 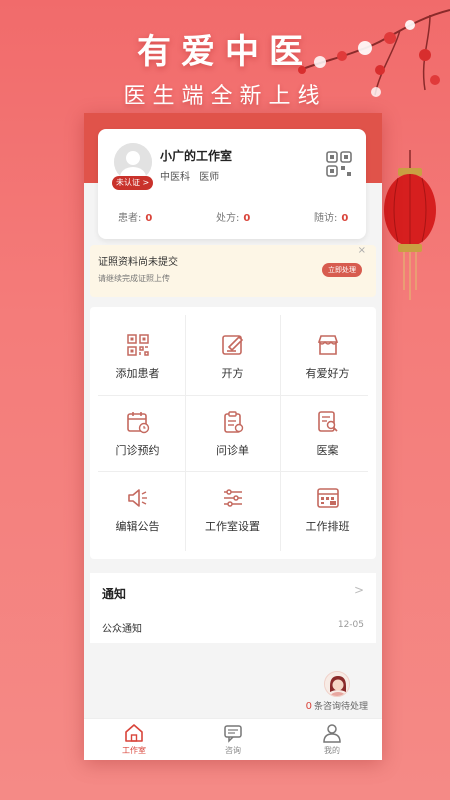 I want to click on grid-item-label: 添加患者, so click(x=137, y=373).